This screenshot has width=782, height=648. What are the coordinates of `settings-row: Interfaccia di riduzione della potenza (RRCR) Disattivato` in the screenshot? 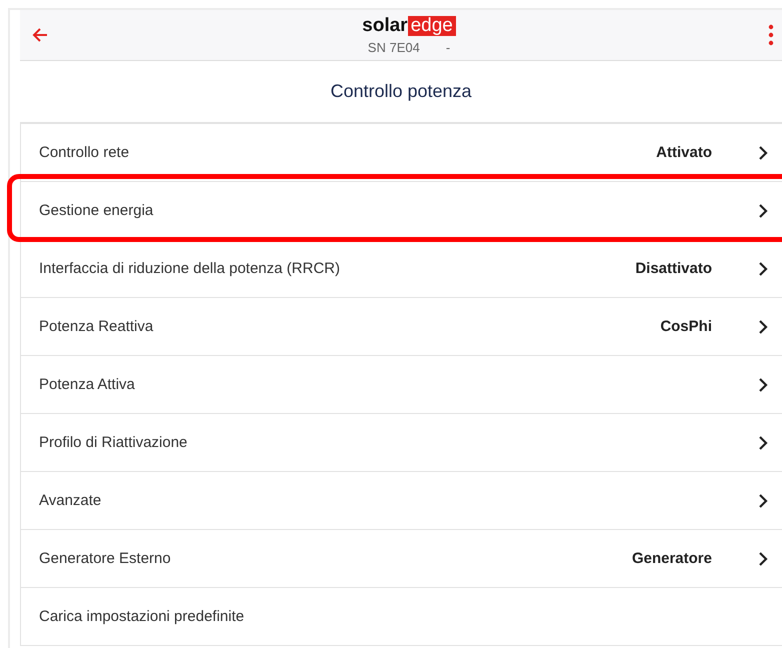 It's located at (401, 269).